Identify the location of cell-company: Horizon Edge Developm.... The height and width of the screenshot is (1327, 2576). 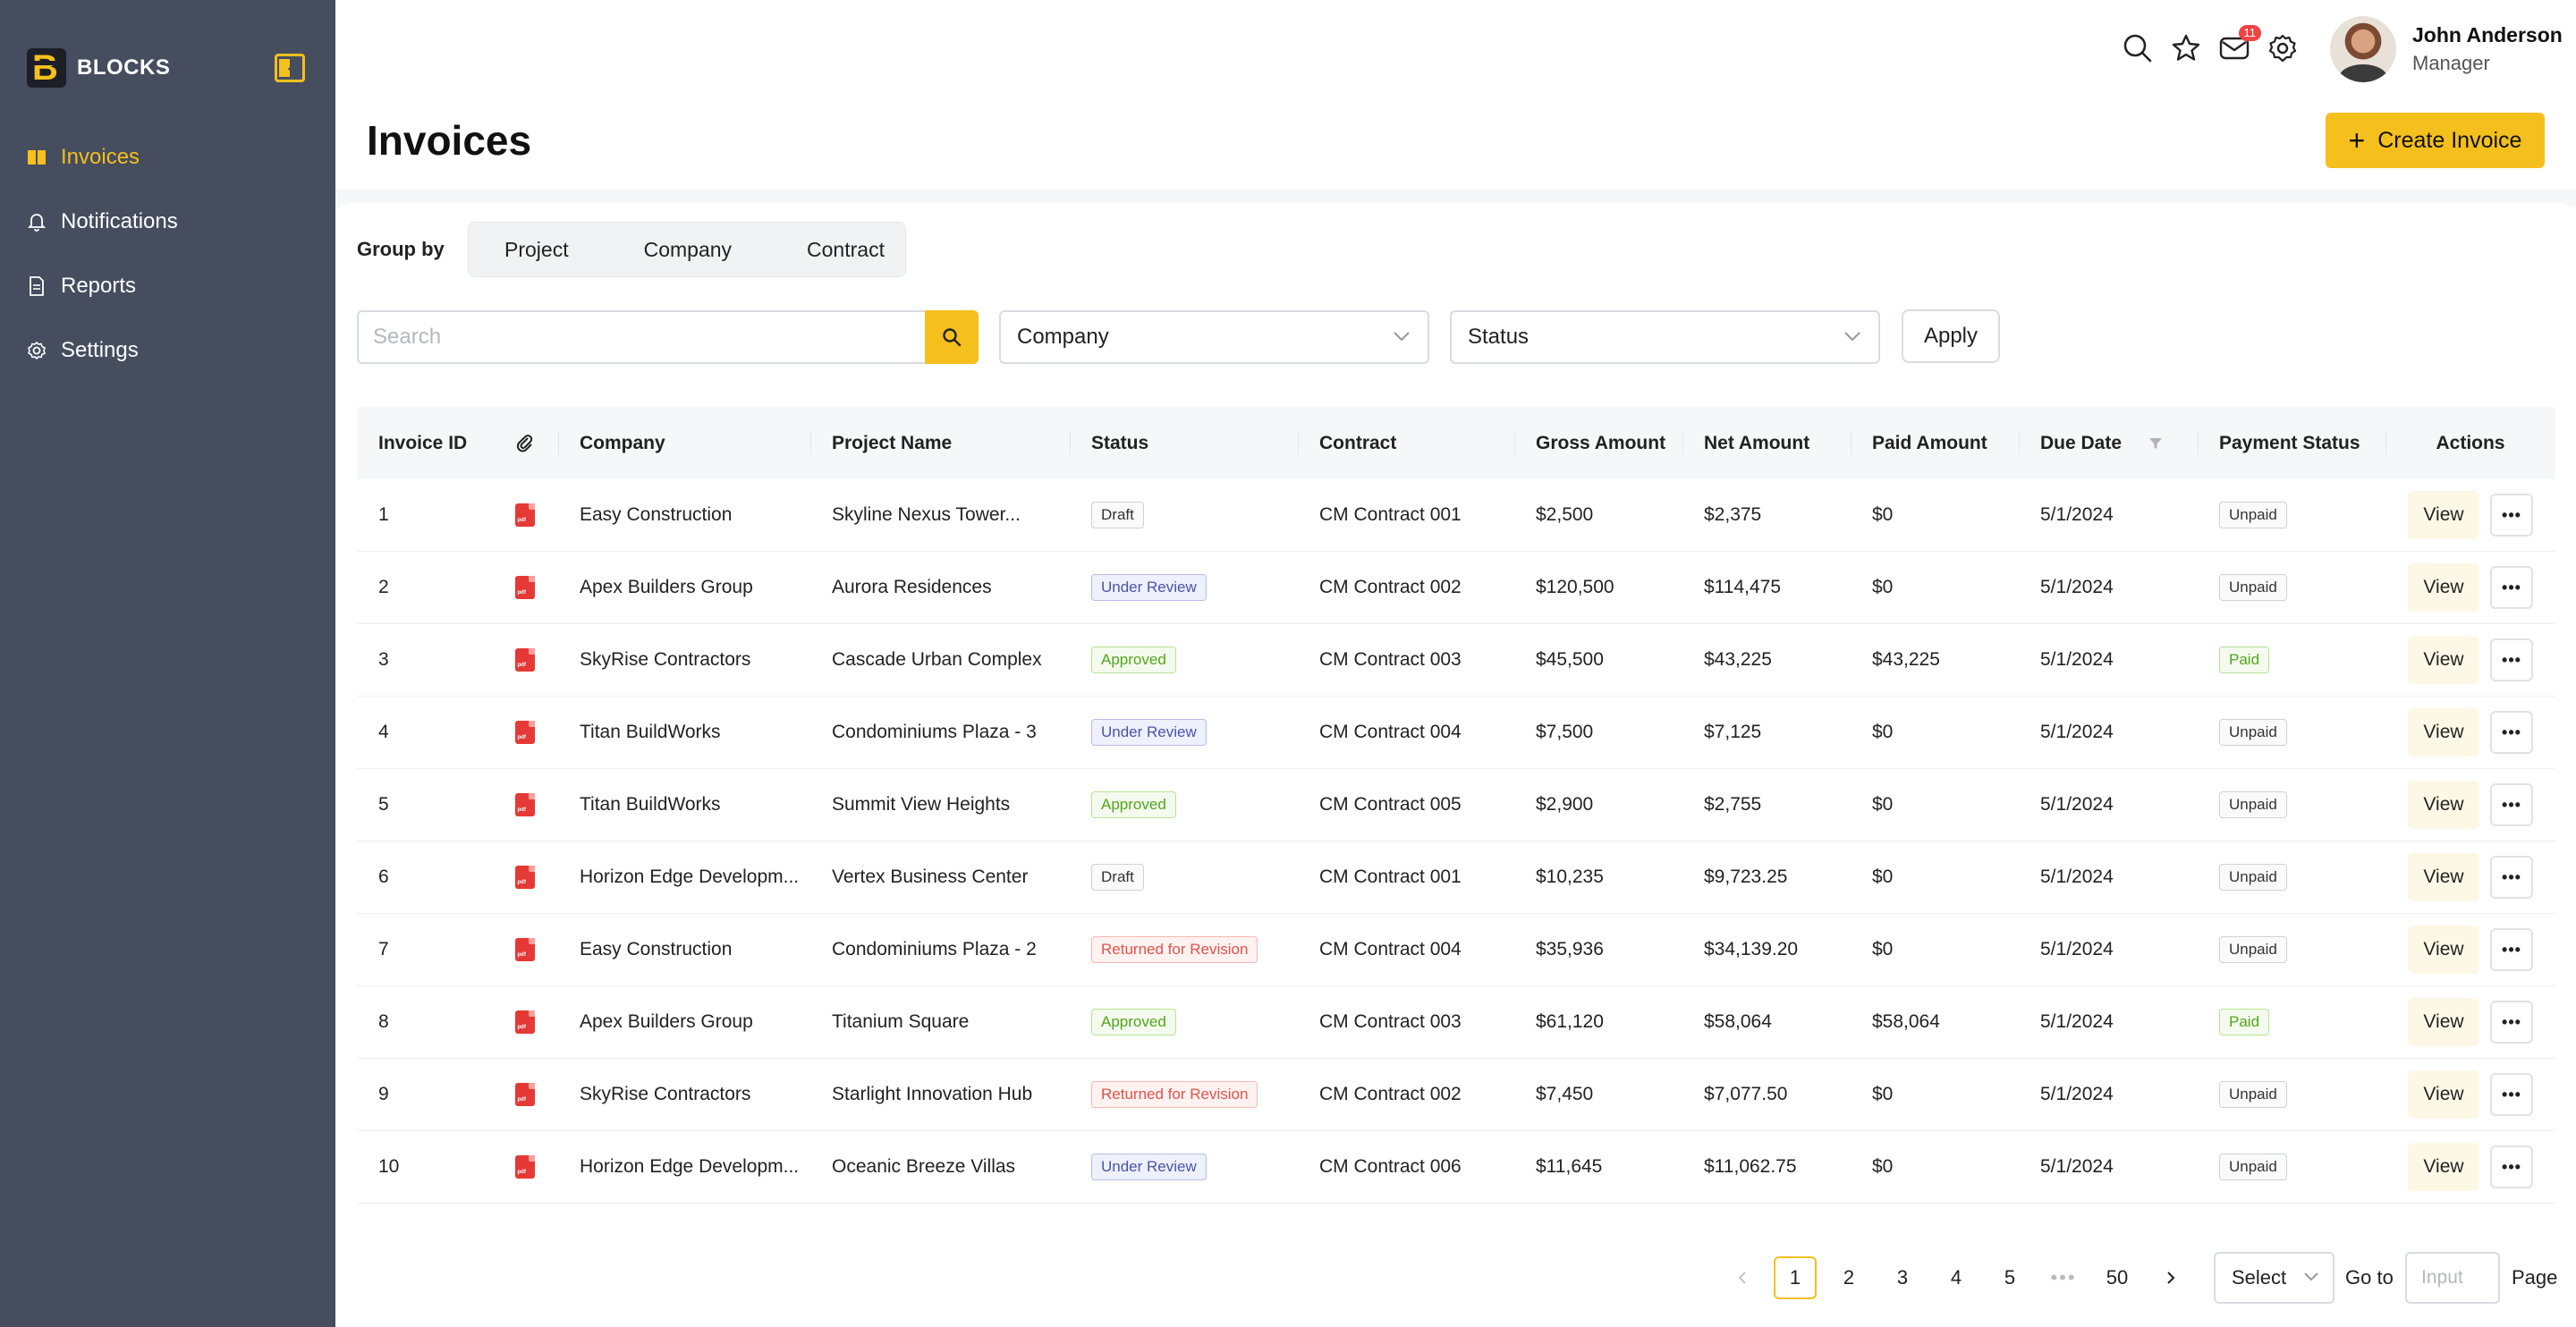
(690, 876).